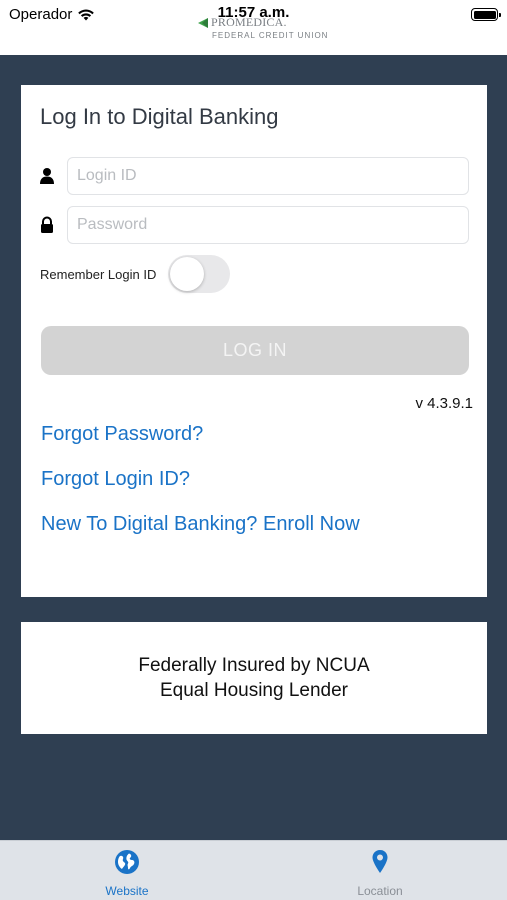 The image size is (507, 900). I want to click on tab-website: Website, so click(127, 873).